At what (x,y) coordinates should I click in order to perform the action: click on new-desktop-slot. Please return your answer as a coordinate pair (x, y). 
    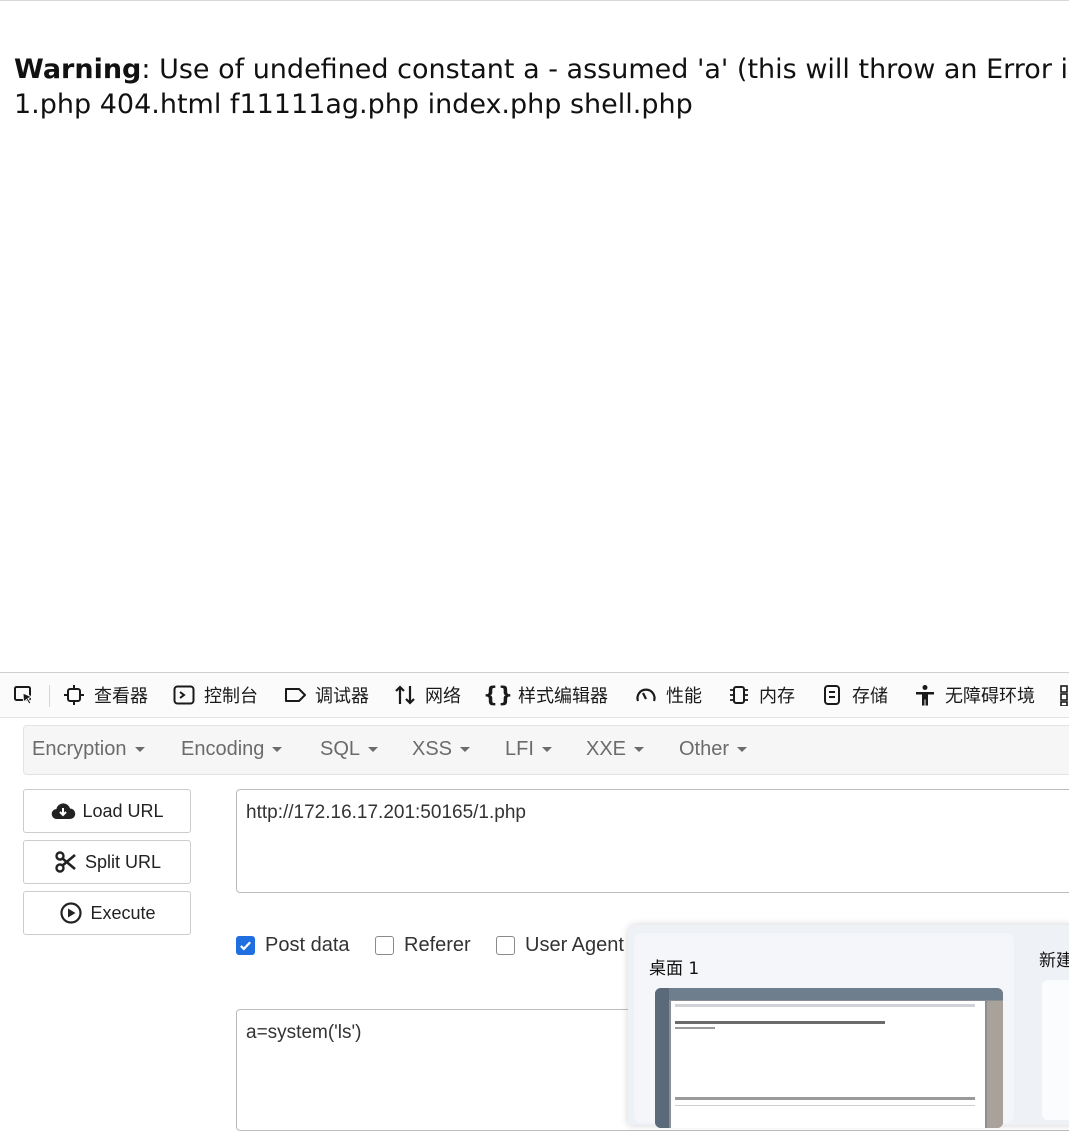
    Looking at the image, I should click on (1055, 1050).